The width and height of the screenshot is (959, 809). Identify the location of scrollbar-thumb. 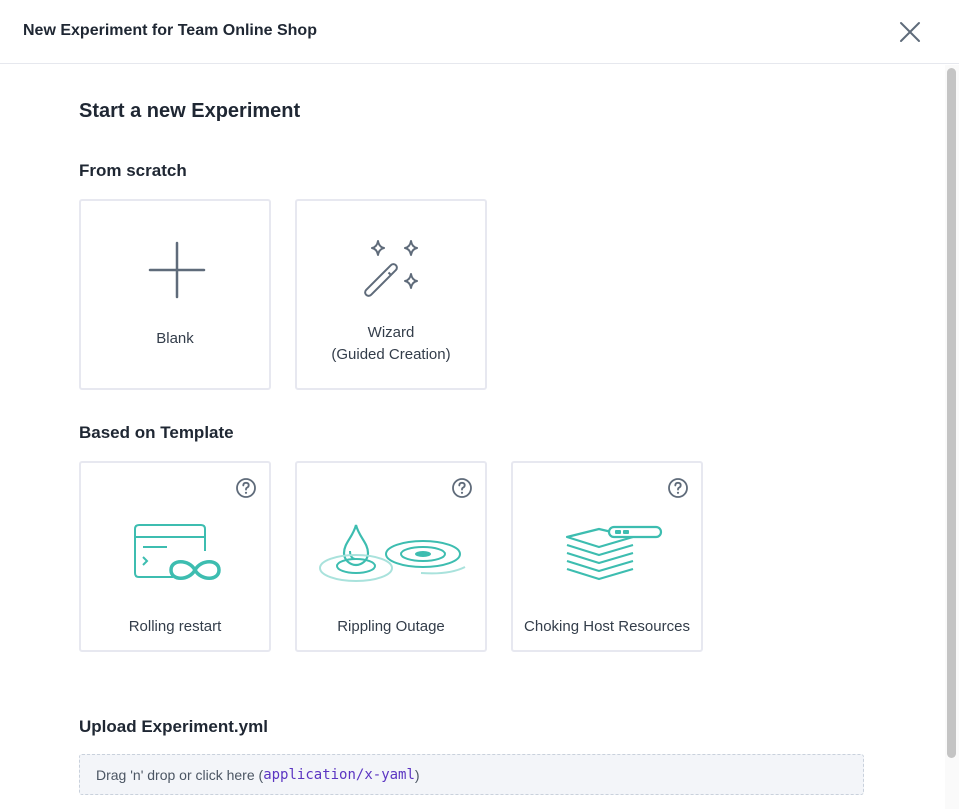
(951, 413).